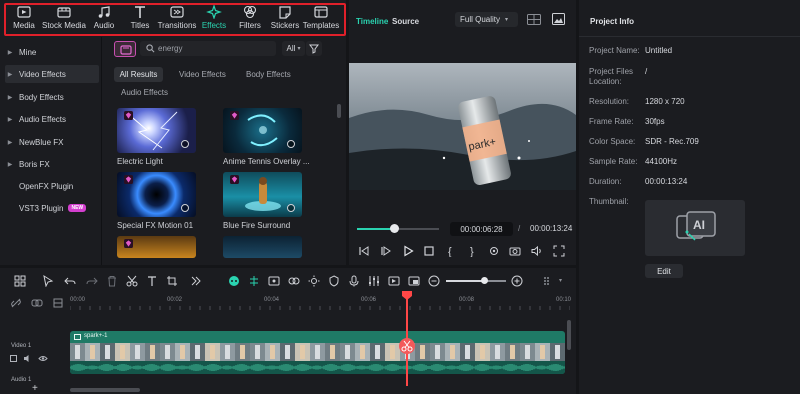 The image size is (800, 394). Describe the element at coordinates (551, 228) in the screenshot. I see `total-time-display: 00:00:13:24` at that location.